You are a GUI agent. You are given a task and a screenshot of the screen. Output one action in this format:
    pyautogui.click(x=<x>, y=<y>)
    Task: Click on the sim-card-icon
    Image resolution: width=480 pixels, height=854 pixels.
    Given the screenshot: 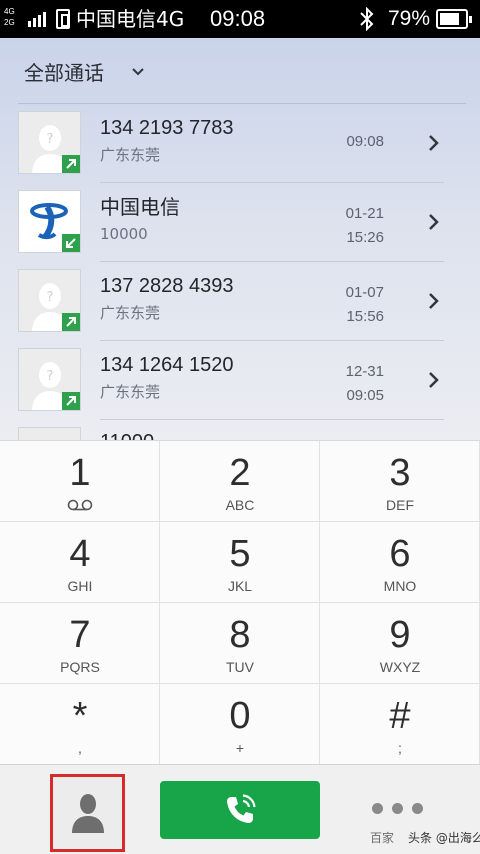 What is the action you would take?
    pyautogui.click(x=63, y=19)
    